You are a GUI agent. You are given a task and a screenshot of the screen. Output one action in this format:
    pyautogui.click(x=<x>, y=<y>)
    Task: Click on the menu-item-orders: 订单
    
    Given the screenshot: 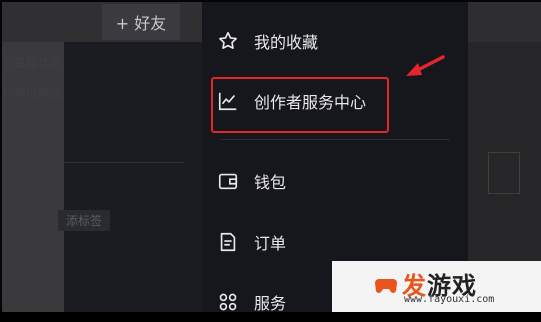 What is the action you would take?
    pyautogui.click(x=251, y=242)
    